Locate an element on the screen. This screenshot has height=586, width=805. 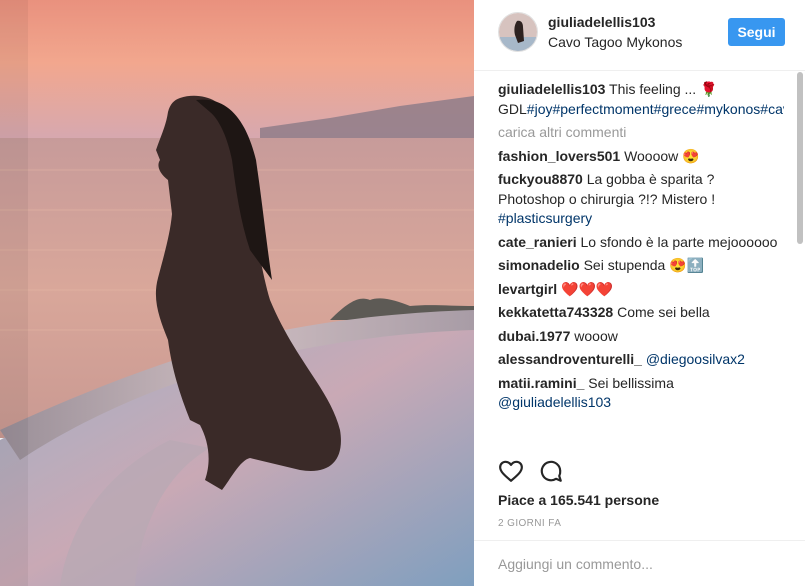
comment-mention-link: @giuliadelellis103 is located at coordinates (554, 402).